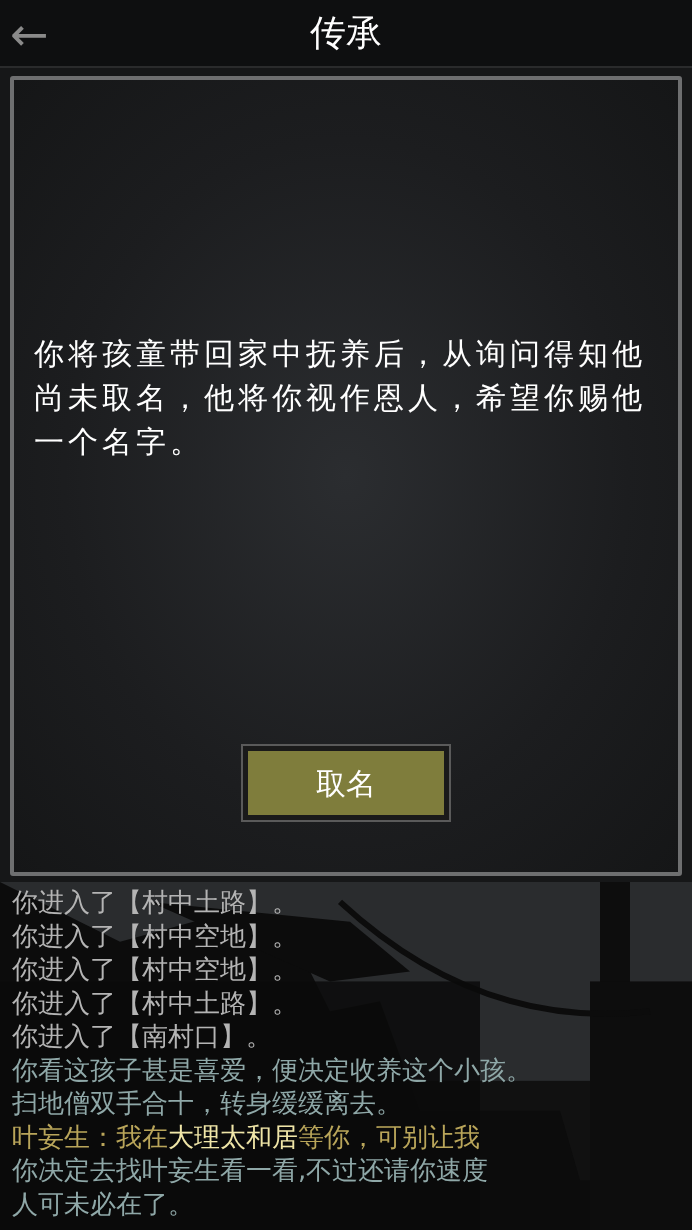 The image size is (692, 1230). What do you see at coordinates (246, 1137) in the screenshot?
I see `log-line: 叶妄生：我在大理太和居等你，可别让我` at bounding box center [246, 1137].